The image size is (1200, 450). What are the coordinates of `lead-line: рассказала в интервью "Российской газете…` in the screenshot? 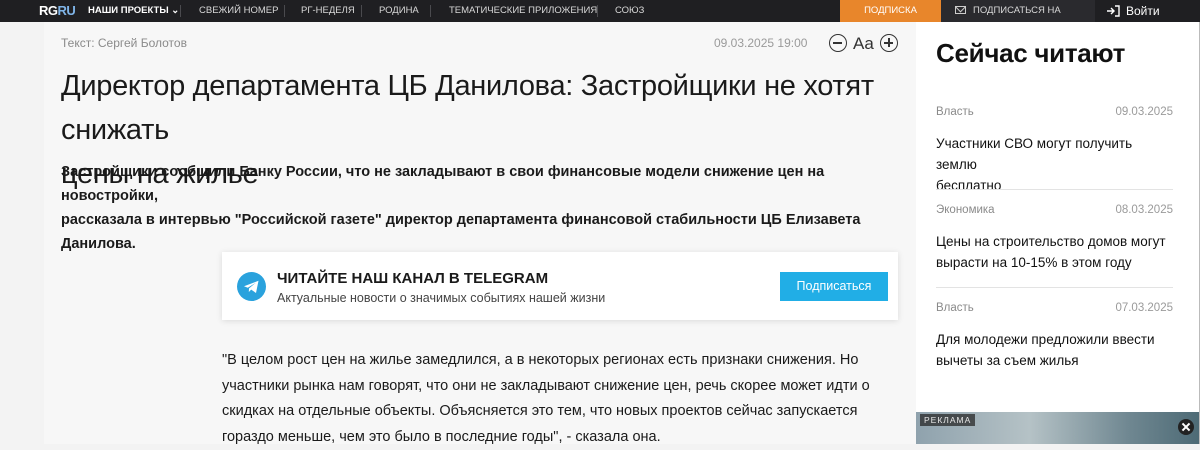 It's located at (461, 232).